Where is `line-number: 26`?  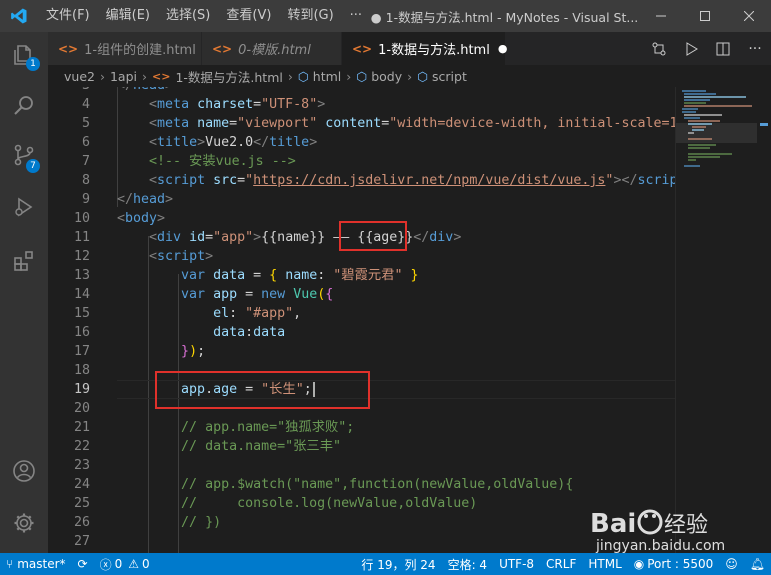 line-number: 26 is located at coordinates (81, 522).